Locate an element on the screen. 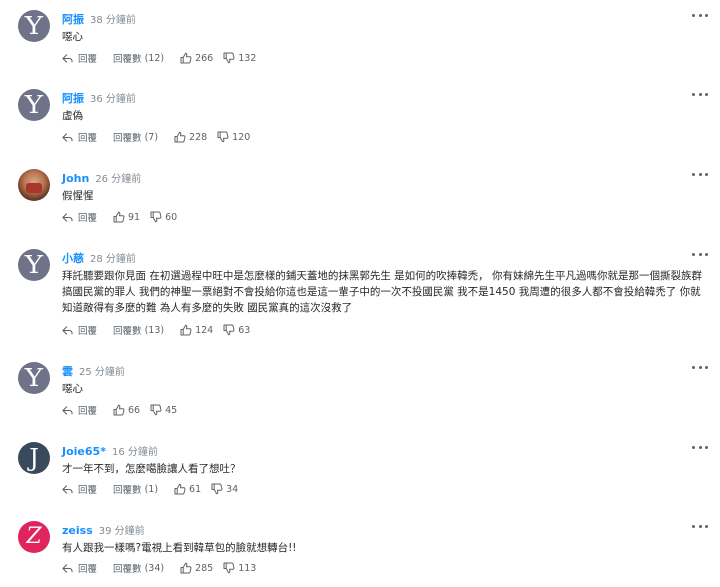 The width and height of the screenshot is (720, 587). upvote-button: 266 is located at coordinates (196, 58).